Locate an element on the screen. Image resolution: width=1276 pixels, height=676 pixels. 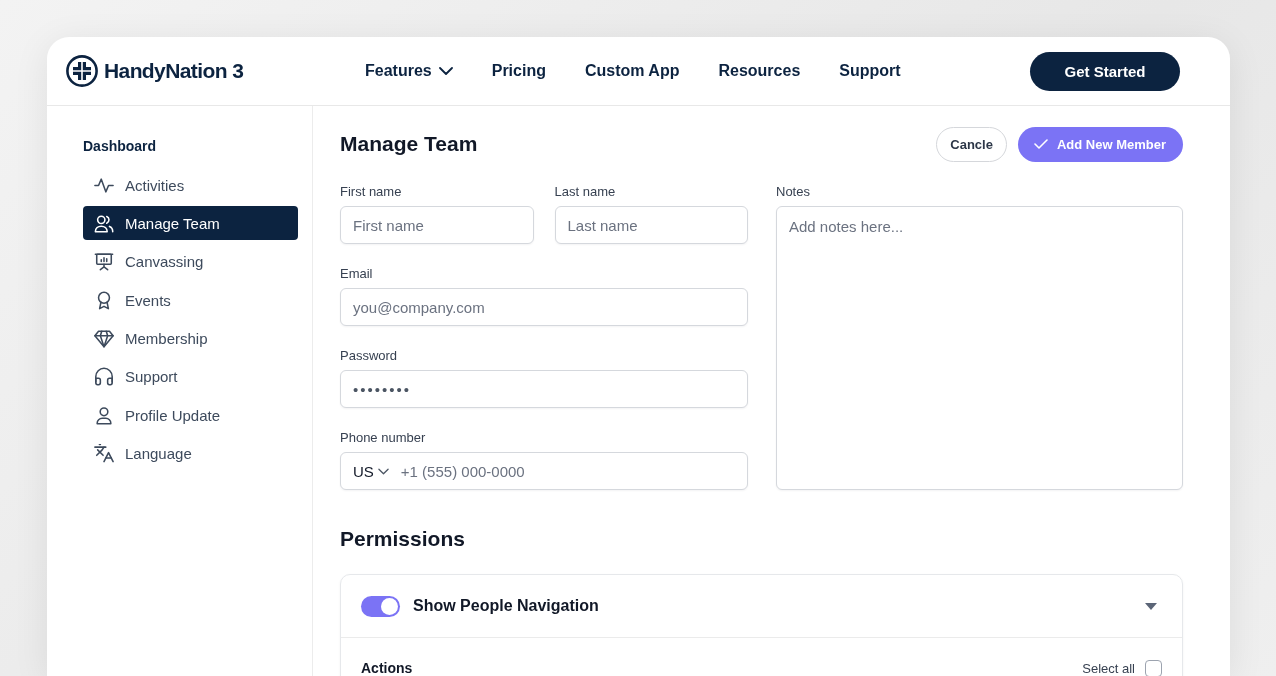
sidebar-item: Language is located at coordinates (190, 453).